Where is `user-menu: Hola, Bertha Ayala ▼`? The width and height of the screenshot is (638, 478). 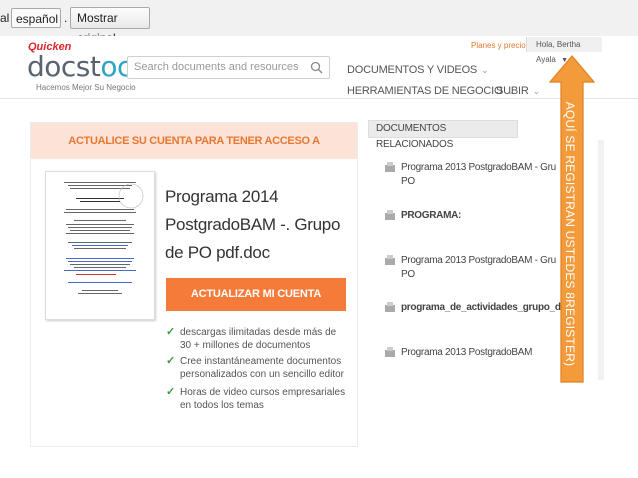 user-menu: Hola, Bertha Ayala ▼ is located at coordinates (564, 50).